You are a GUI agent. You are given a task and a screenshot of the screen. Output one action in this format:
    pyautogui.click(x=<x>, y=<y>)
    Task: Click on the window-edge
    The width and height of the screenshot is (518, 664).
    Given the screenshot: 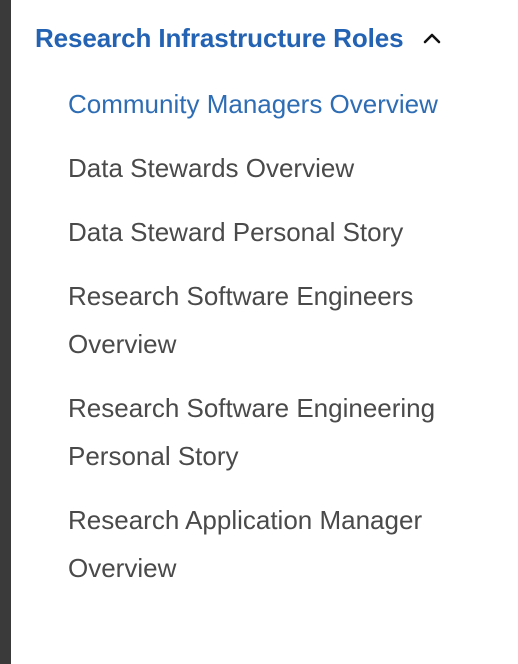 What is the action you would take?
    pyautogui.click(x=5, y=332)
    